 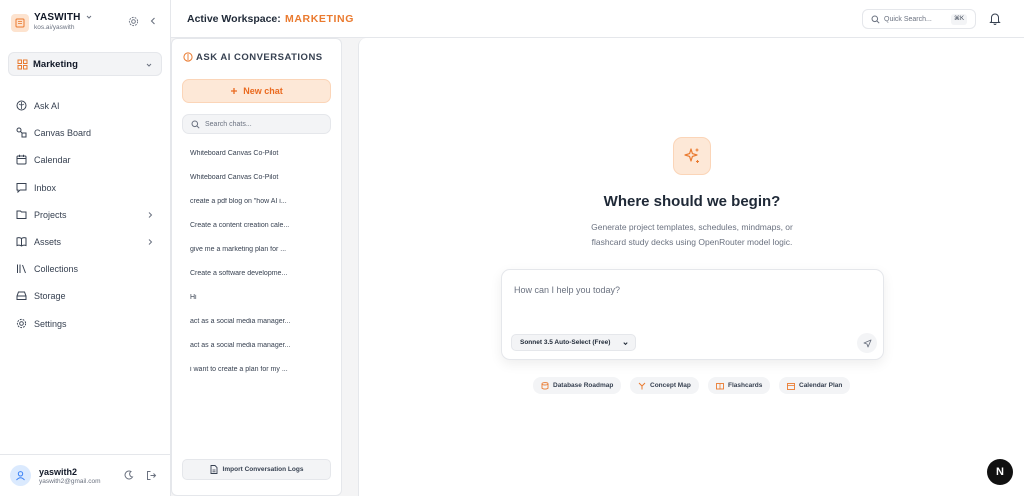 I want to click on conversation-item: Hi, so click(x=255, y=297).